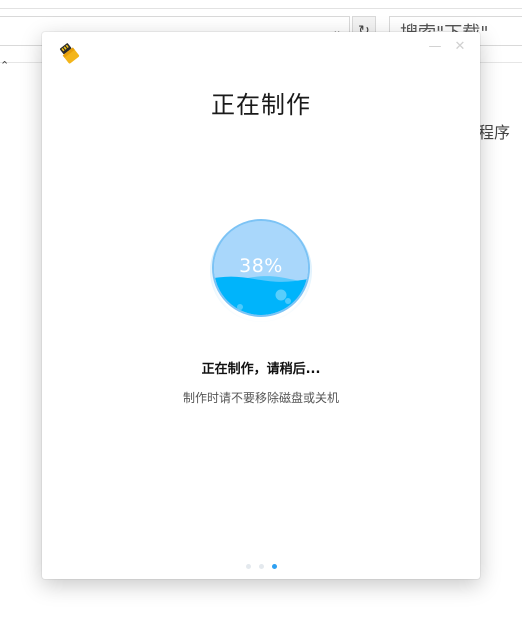  What do you see at coordinates (494, 132) in the screenshot?
I see `partial-file-type-text: 程序` at bounding box center [494, 132].